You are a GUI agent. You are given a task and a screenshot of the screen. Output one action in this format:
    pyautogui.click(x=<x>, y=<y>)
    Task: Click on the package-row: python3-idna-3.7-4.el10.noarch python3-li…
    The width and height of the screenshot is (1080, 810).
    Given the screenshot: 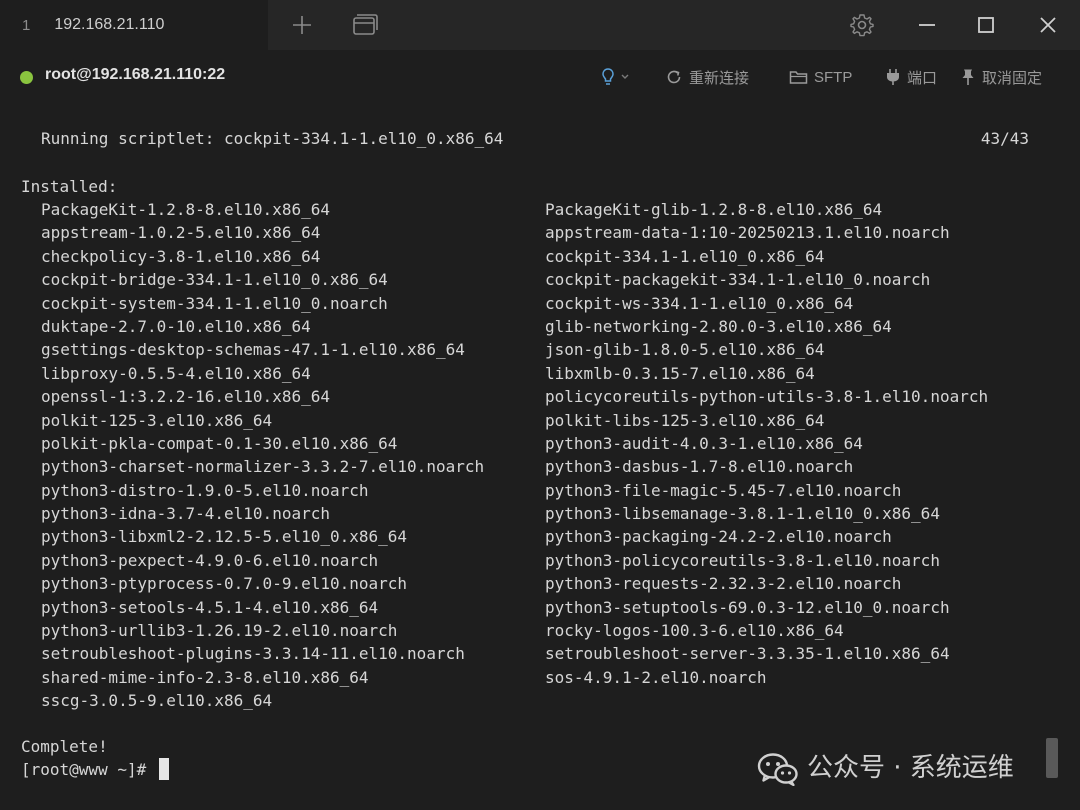 What is the action you would take?
    pyautogui.click(x=531, y=513)
    